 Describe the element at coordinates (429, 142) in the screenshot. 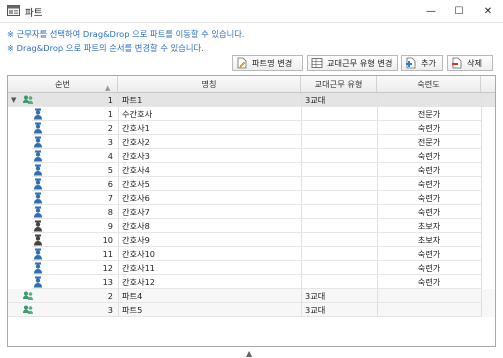

I see `row-skill: 전문가` at that location.